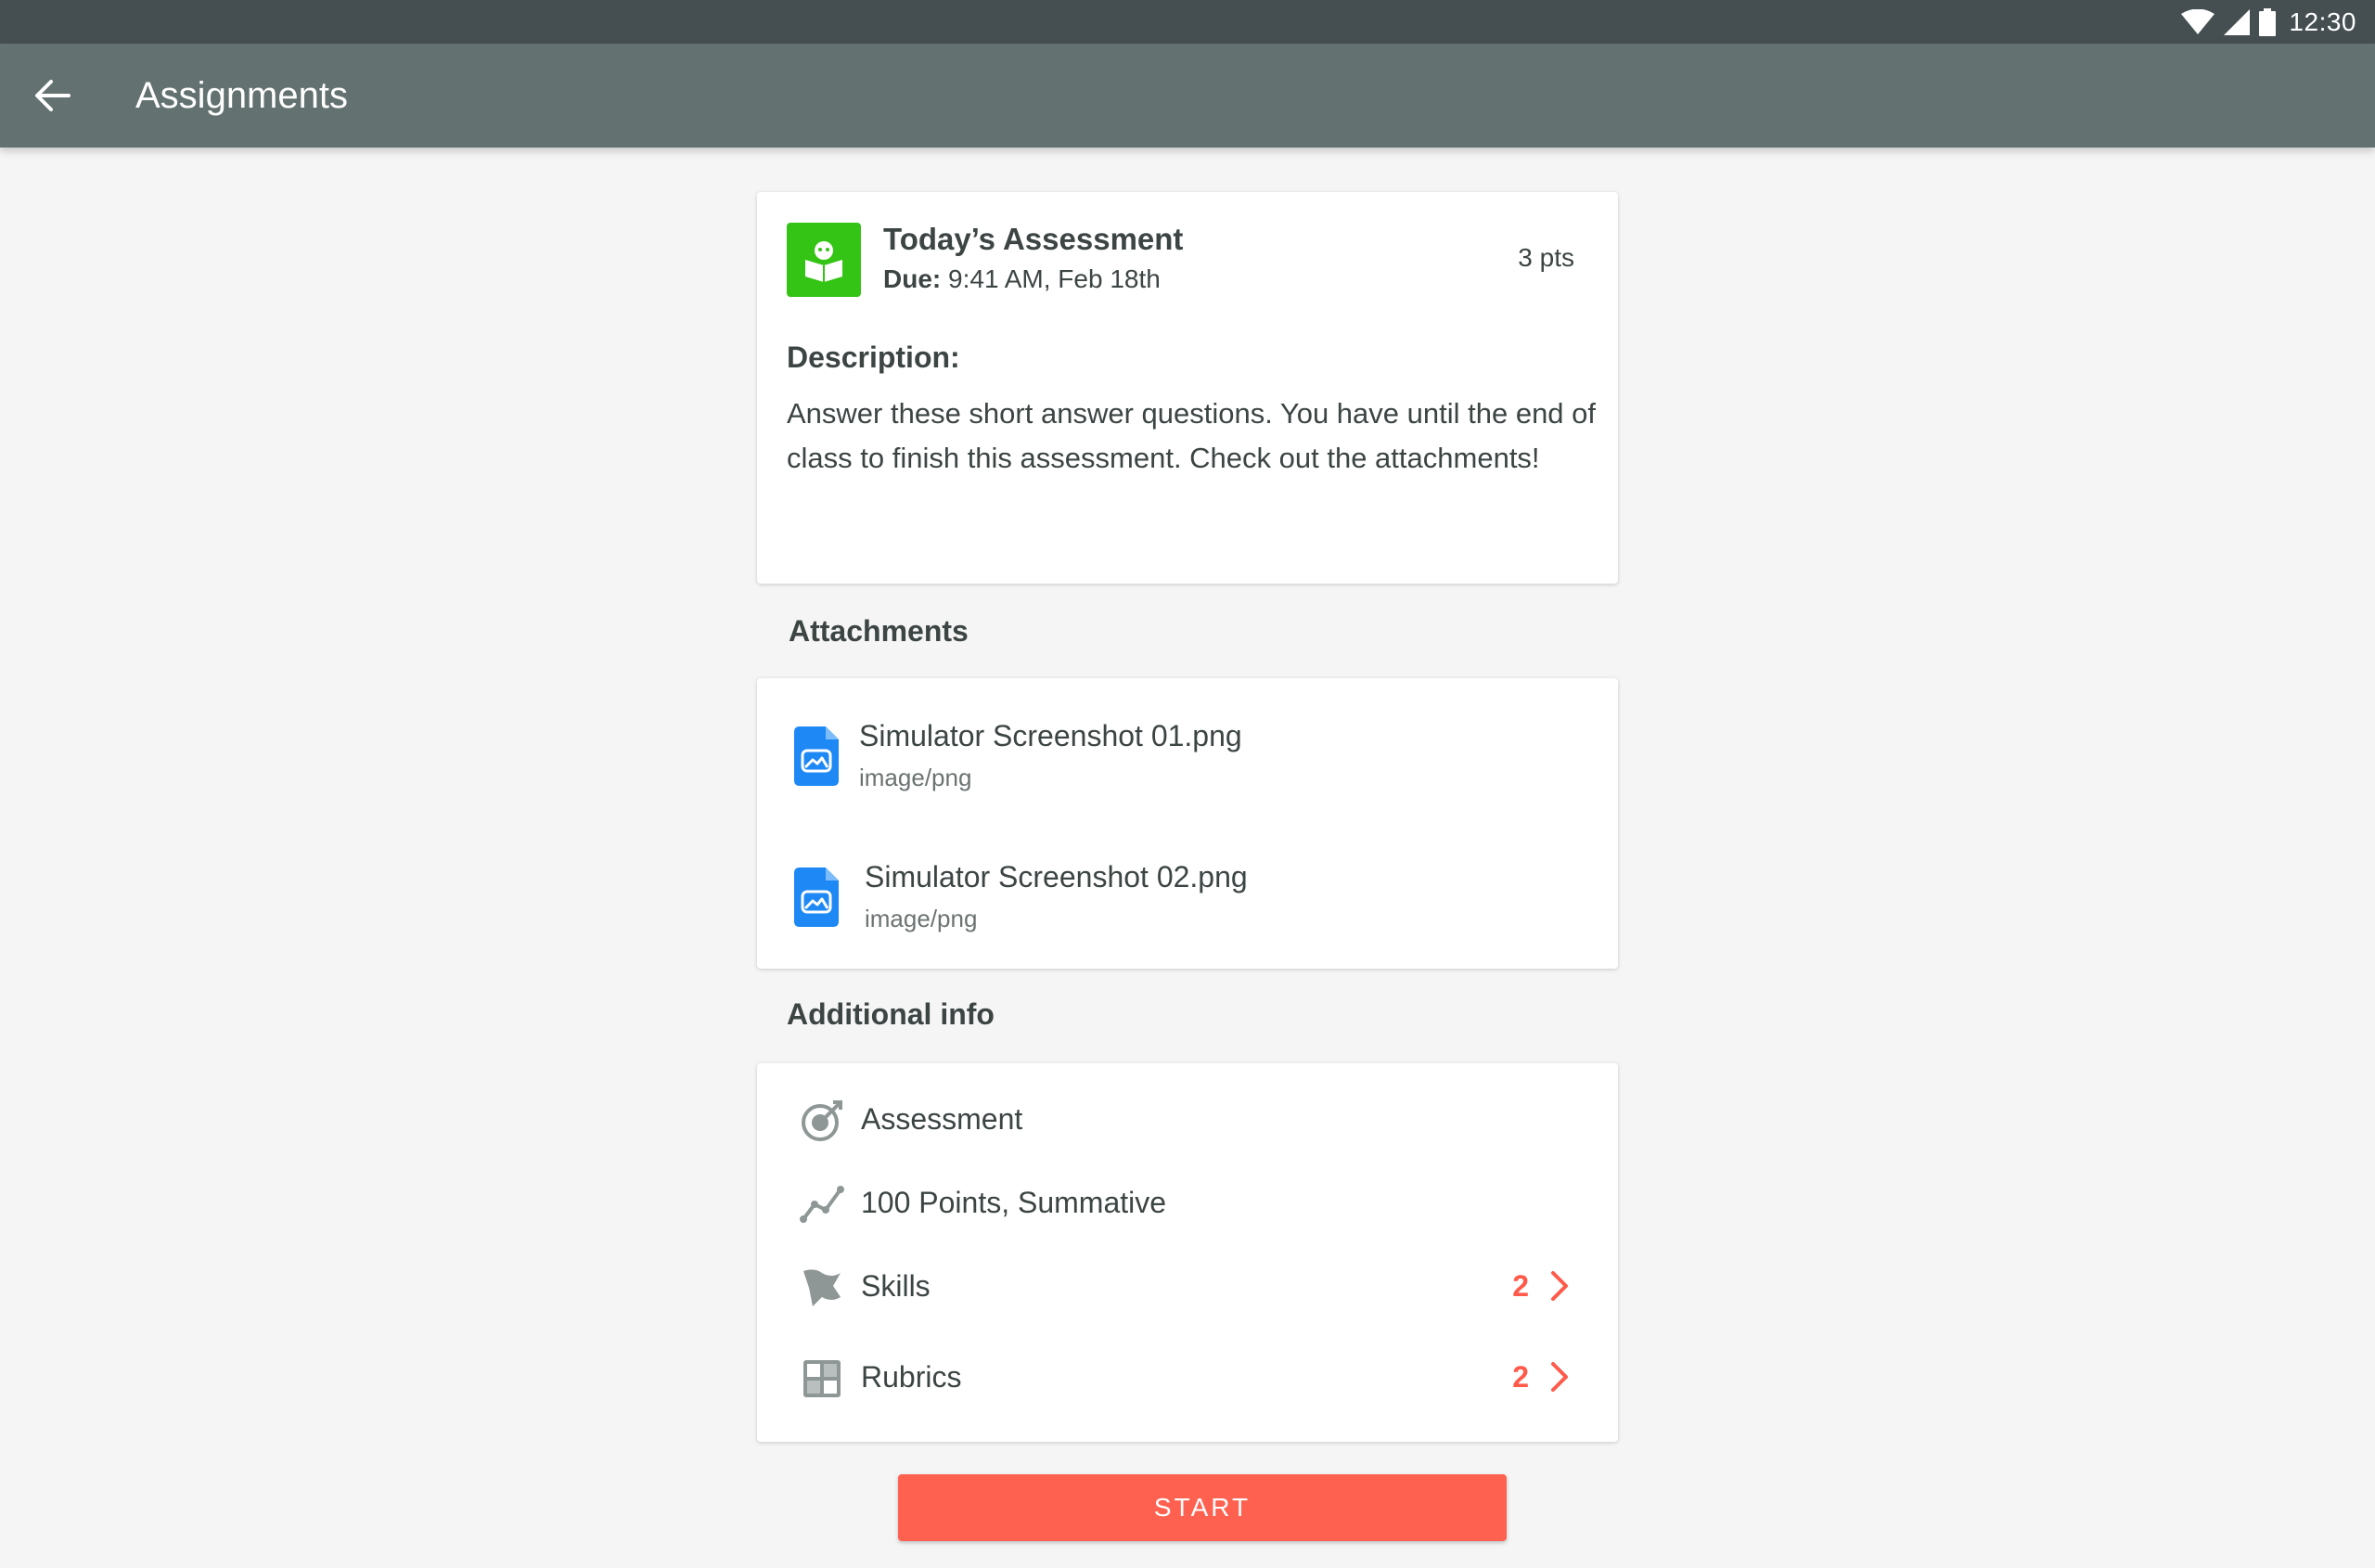  What do you see at coordinates (2198, 22) in the screenshot?
I see `wifi-icon` at bounding box center [2198, 22].